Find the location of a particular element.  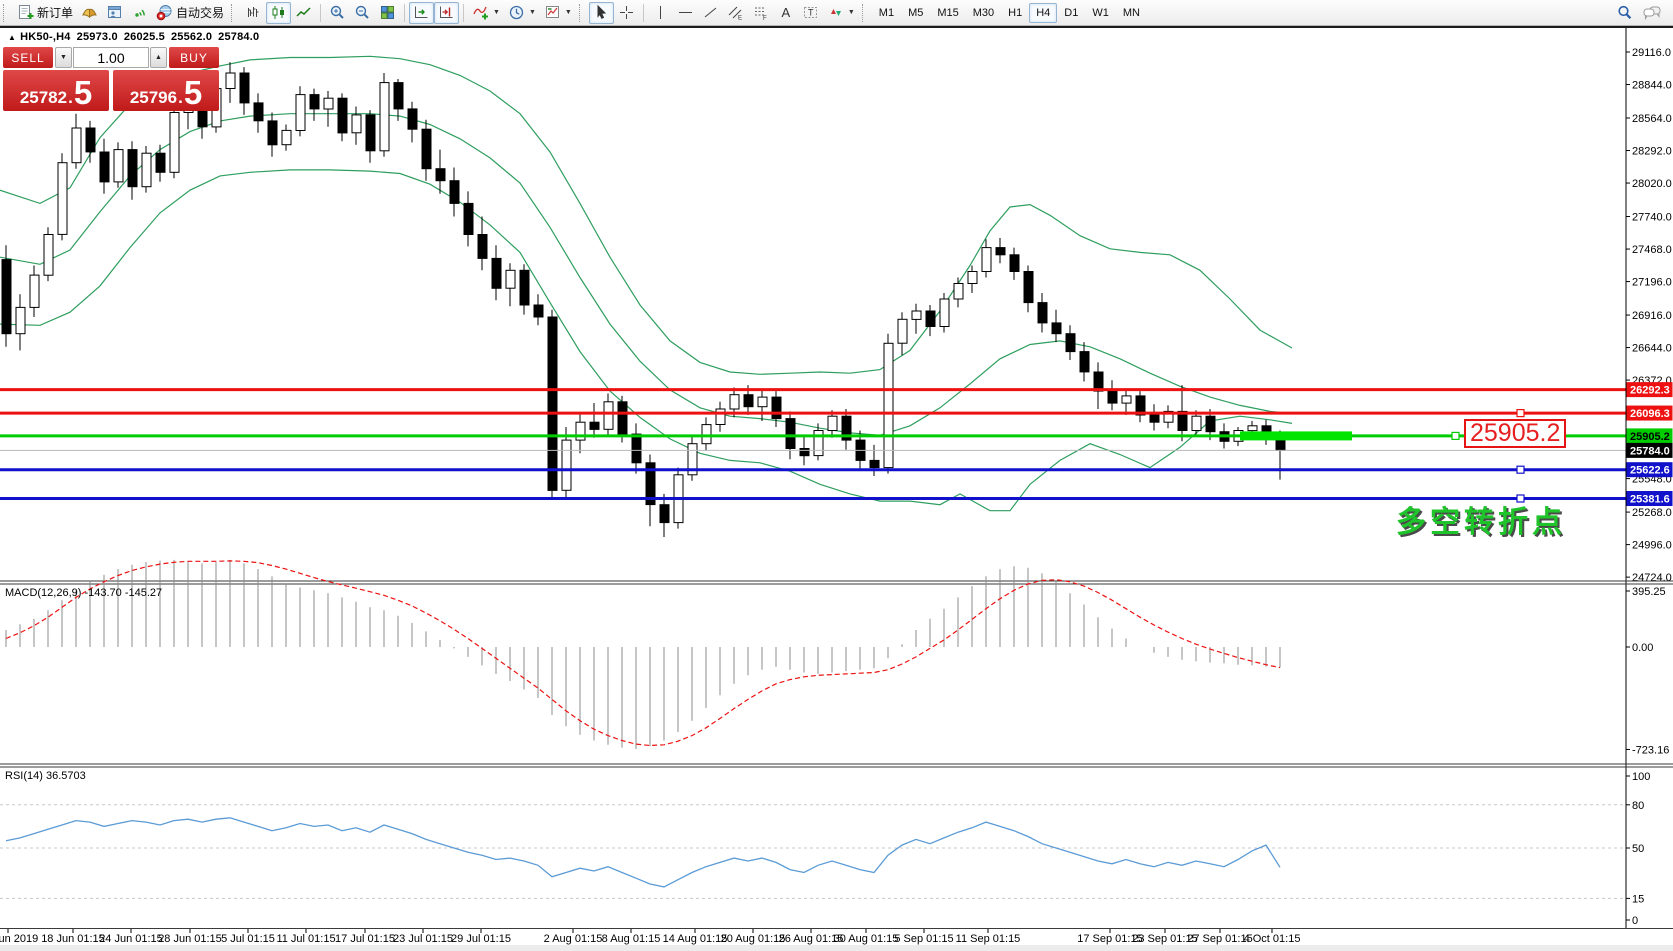

buy-button: BUY is located at coordinates (194, 57).